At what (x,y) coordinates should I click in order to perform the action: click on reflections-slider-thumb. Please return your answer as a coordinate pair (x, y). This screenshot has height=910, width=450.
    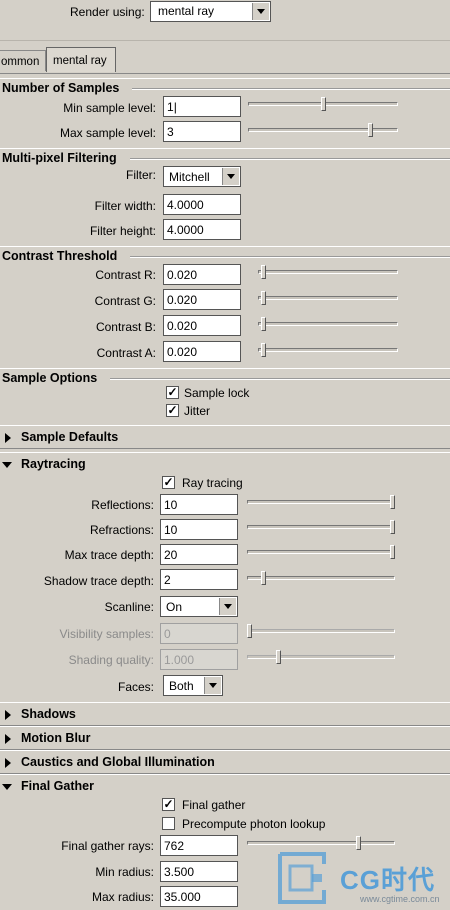
    Looking at the image, I should click on (392, 502).